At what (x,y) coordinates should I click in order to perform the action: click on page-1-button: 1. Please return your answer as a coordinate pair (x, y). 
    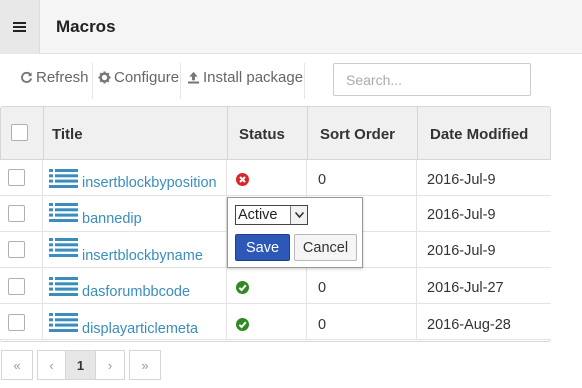
    Looking at the image, I should click on (80, 365).